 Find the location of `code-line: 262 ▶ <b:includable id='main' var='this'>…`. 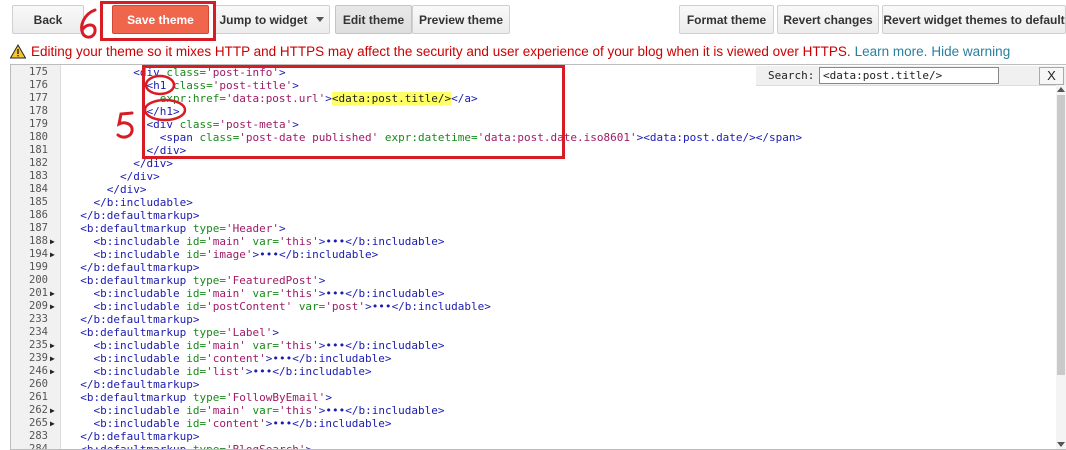

code-line: 262 ▶ <b:includable id='main' var='this'>… is located at coordinates (538, 410).